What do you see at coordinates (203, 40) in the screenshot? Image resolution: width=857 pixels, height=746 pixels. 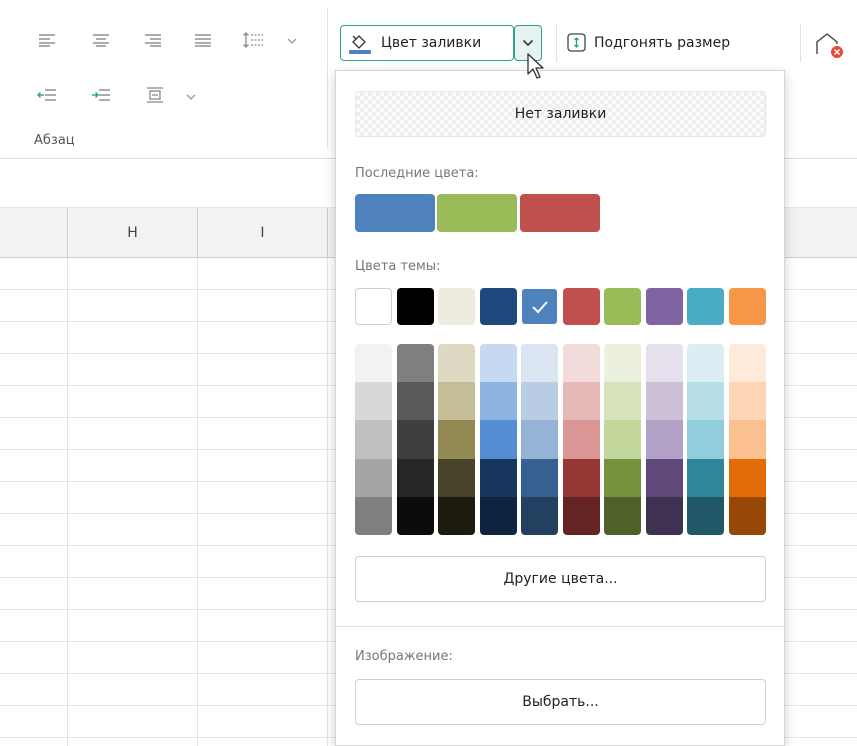 I see `align-justify-icon` at bounding box center [203, 40].